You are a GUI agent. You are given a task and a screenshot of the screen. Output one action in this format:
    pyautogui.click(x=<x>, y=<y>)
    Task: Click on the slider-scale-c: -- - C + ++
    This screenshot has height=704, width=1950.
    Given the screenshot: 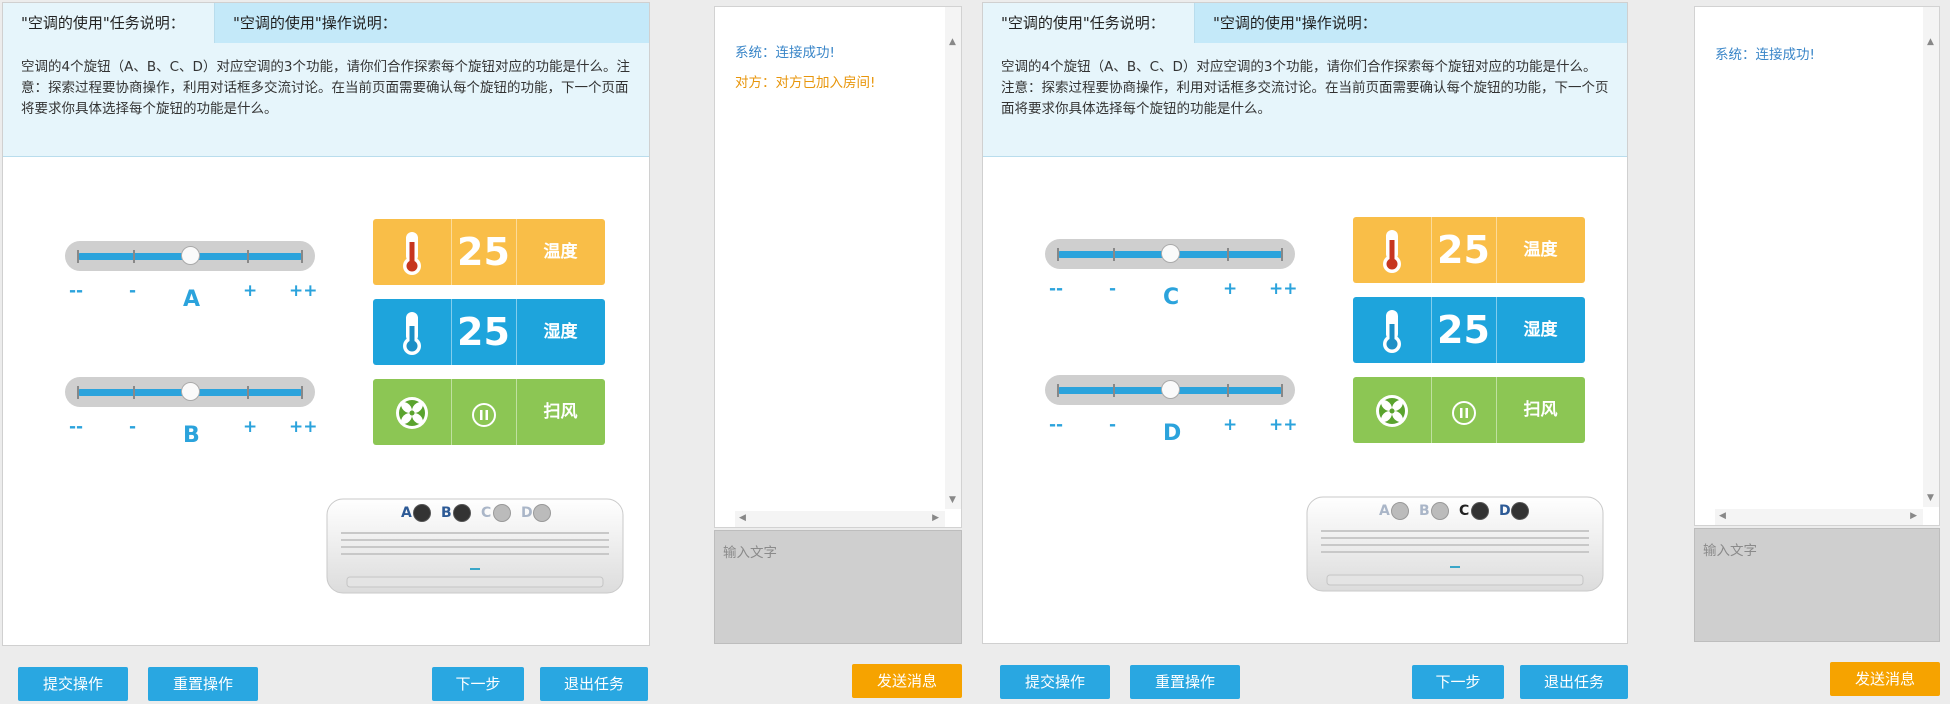 What is the action you would take?
    pyautogui.click(x=1171, y=294)
    